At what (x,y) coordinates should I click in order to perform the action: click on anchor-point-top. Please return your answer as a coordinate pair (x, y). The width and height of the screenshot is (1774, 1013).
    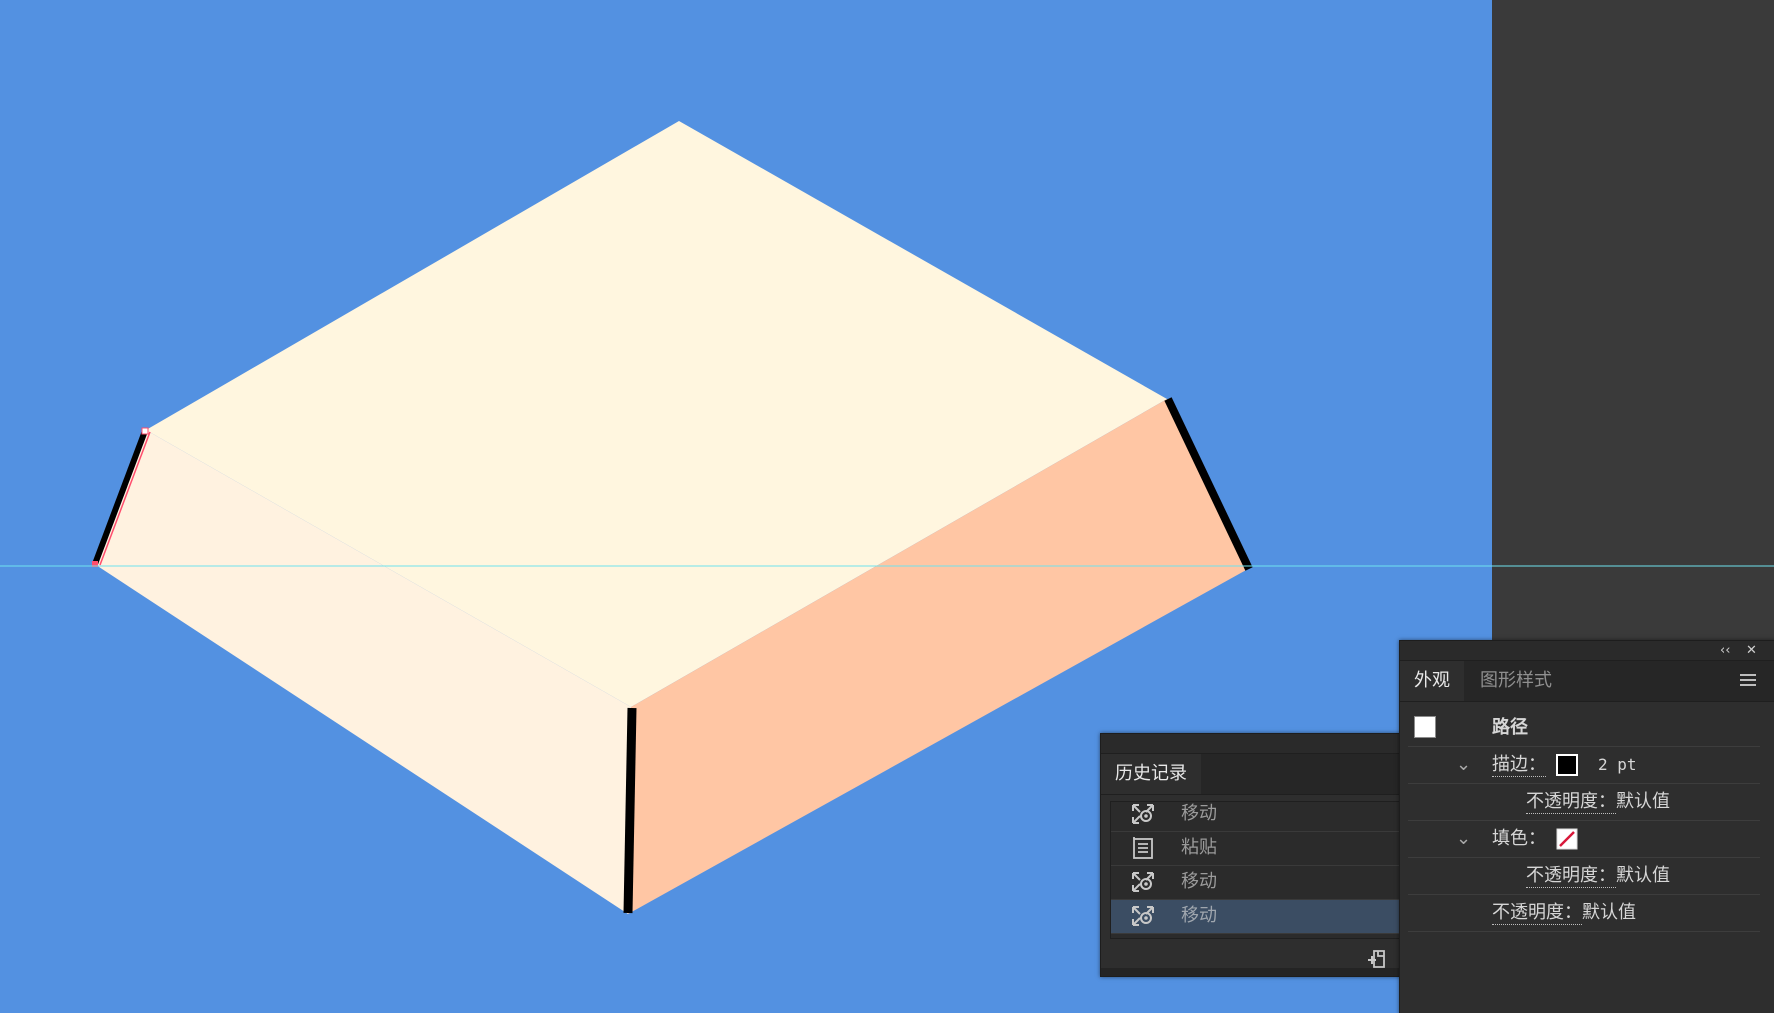
    Looking at the image, I should click on (145, 431).